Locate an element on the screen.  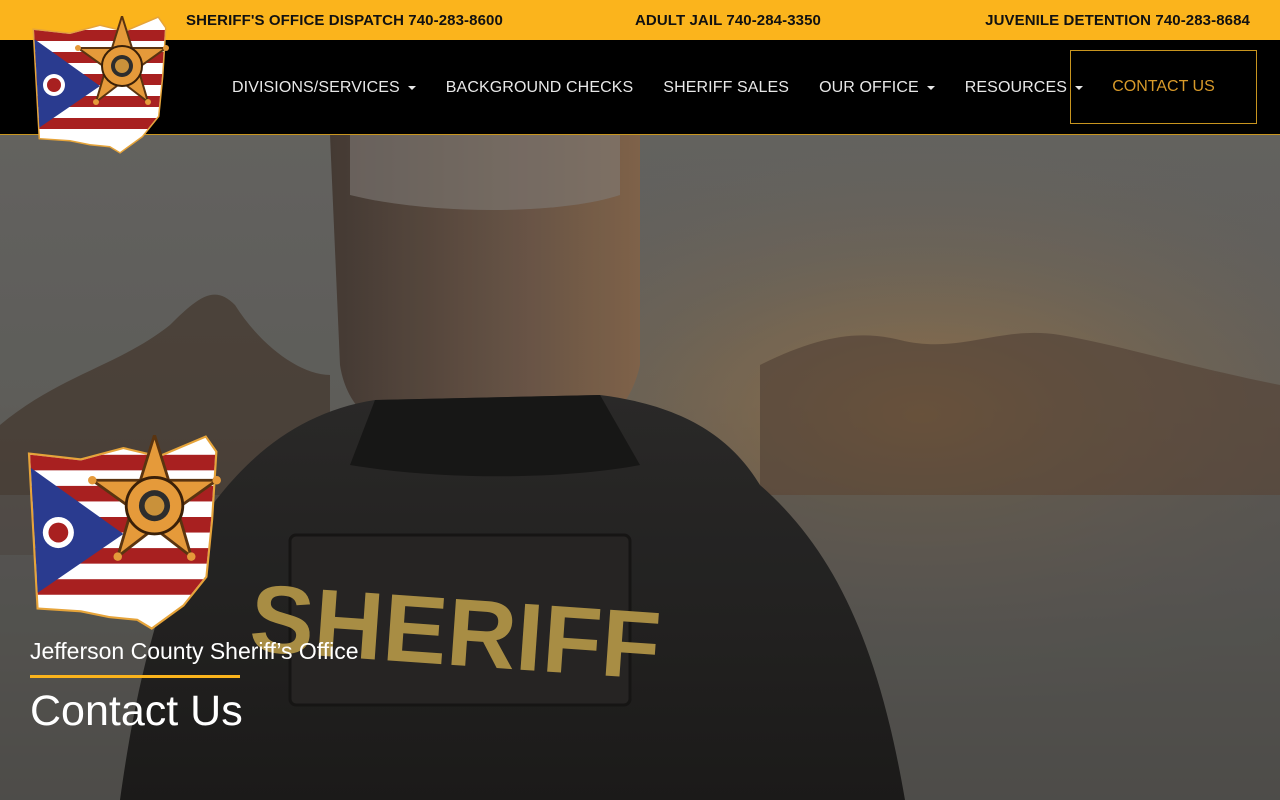
nav-item-sheriff-sales: SHERIFF SALES is located at coordinates (726, 88).